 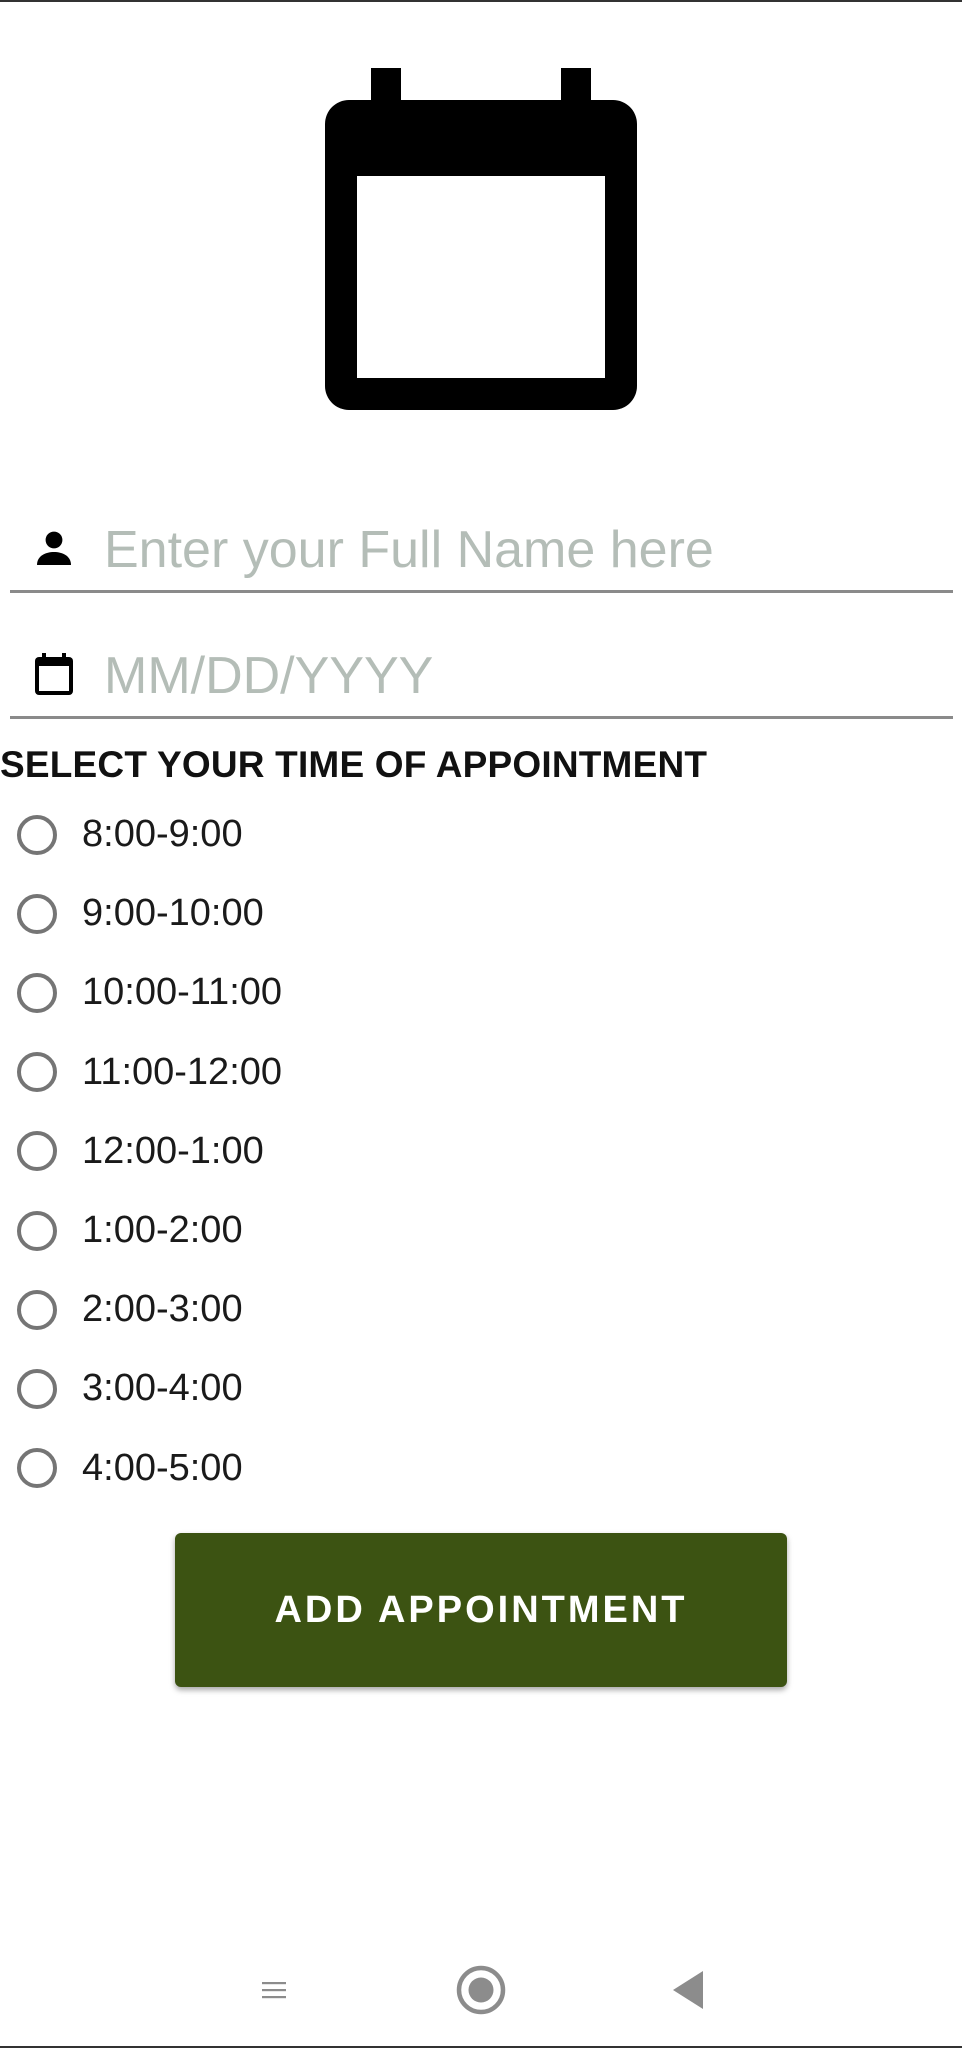 I want to click on time-slot-label: 8:00-9:00, so click(x=162, y=834).